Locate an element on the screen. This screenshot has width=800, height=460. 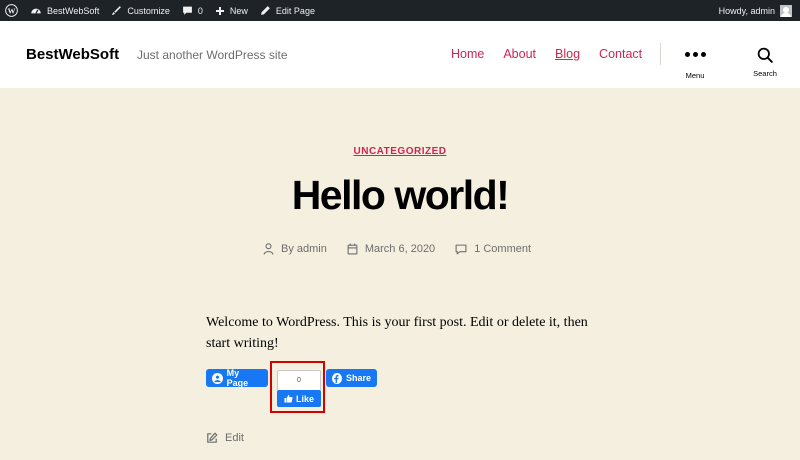
wordpress-logo-icon: W is located at coordinates (11, 10).